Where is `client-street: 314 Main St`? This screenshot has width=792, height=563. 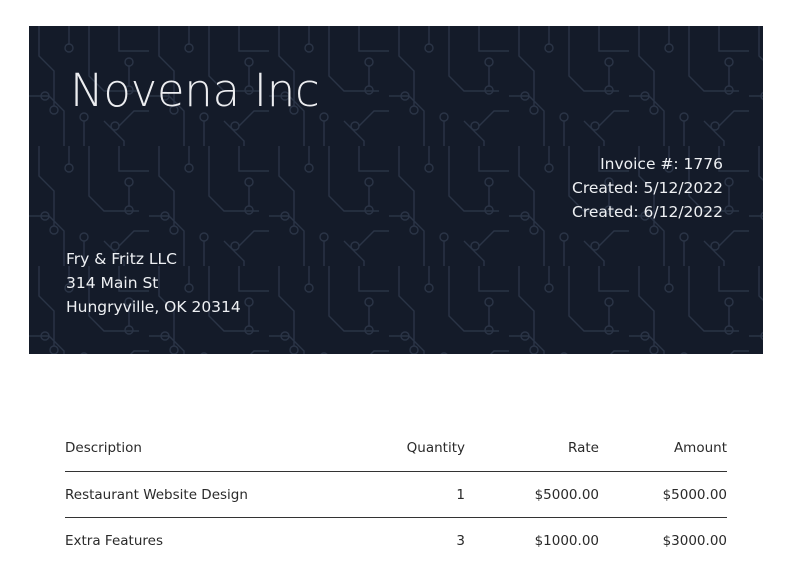
client-street: 314 Main St is located at coordinates (153, 283).